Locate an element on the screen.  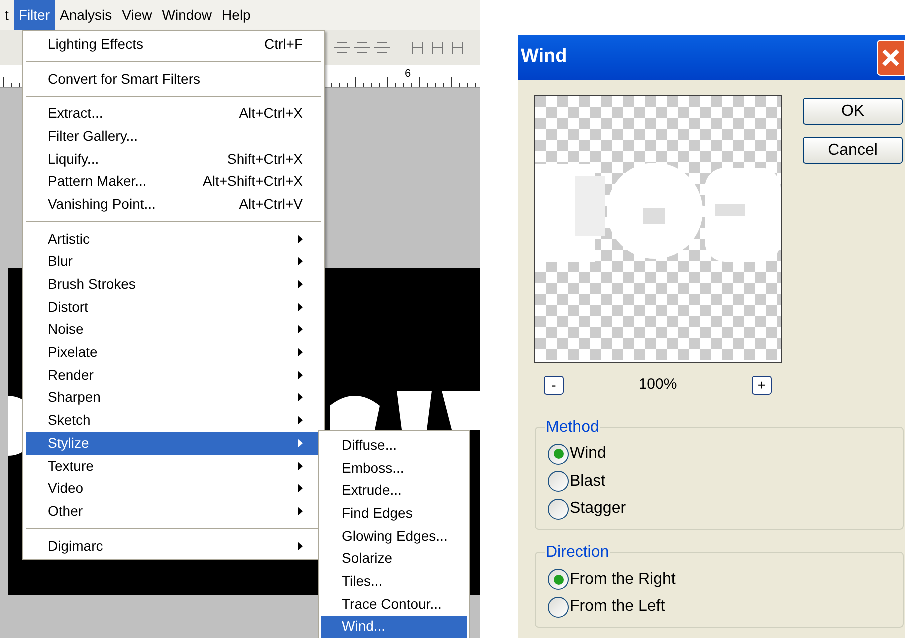
menu-bar-item: Help is located at coordinates (236, 15).